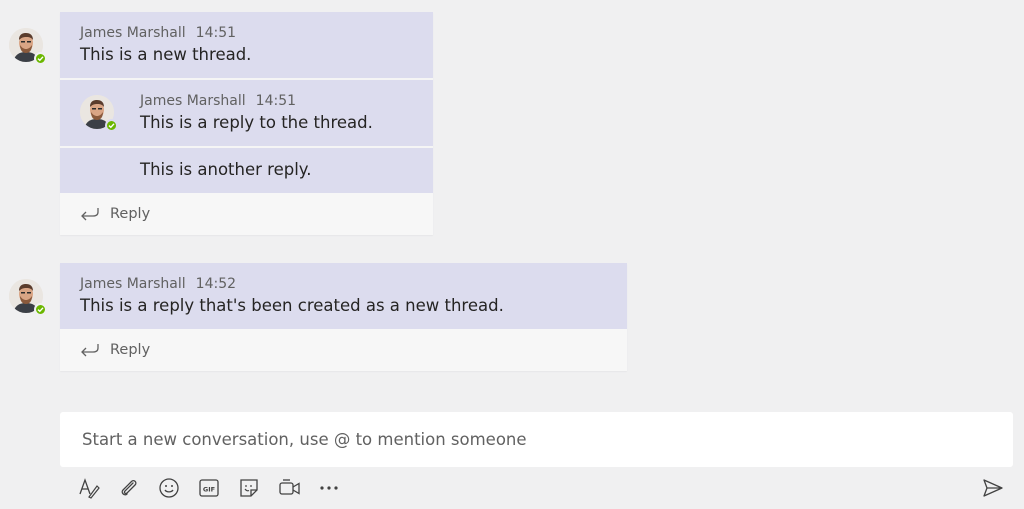 Image resolution: width=1024 pixels, height=509 pixels. I want to click on gif-label: GIF, so click(209, 490).